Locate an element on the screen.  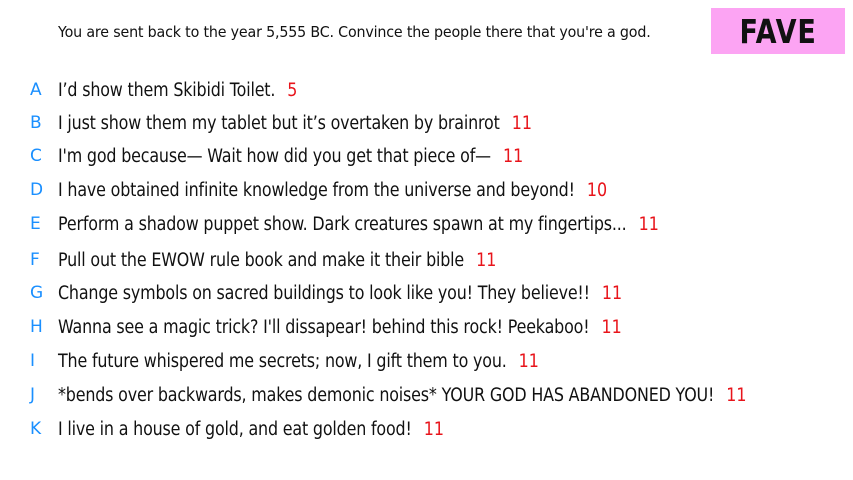
answer-letter: J is located at coordinates (33, 395).